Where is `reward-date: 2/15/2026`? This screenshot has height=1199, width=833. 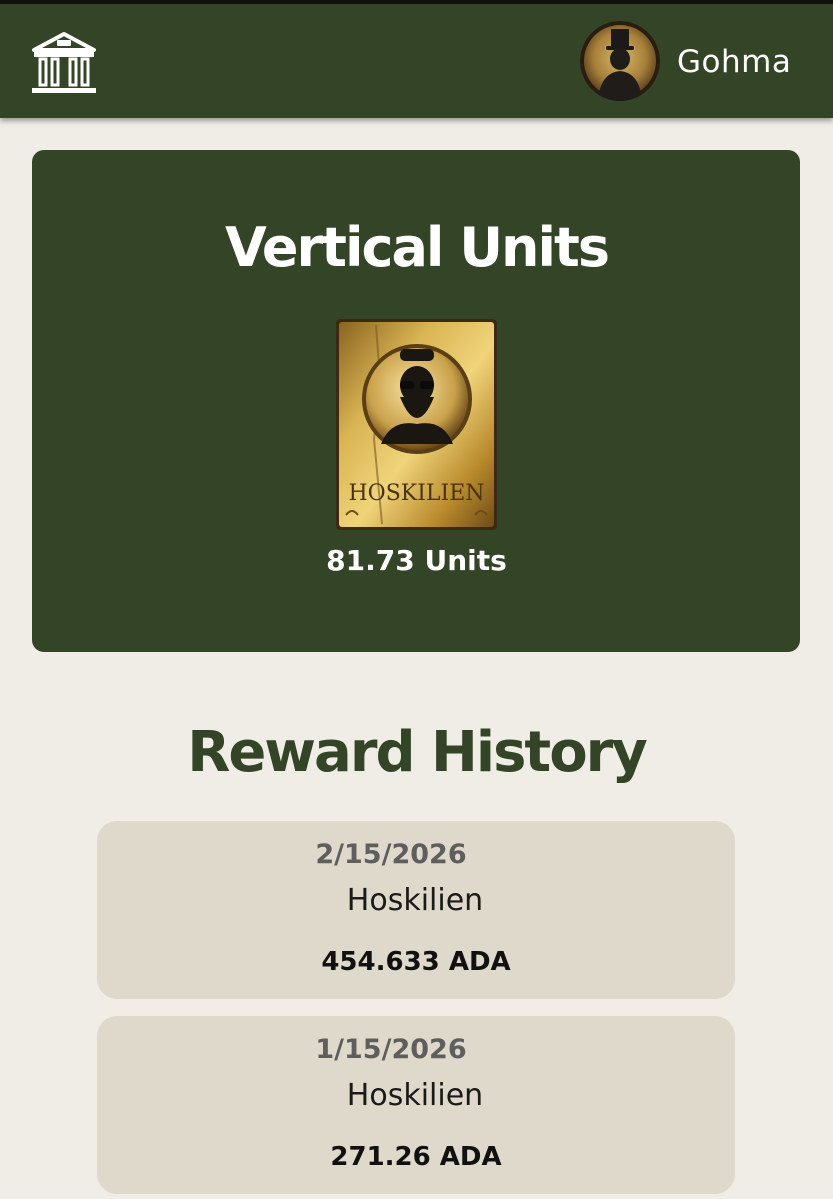 reward-date: 2/15/2026 is located at coordinates (391, 854).